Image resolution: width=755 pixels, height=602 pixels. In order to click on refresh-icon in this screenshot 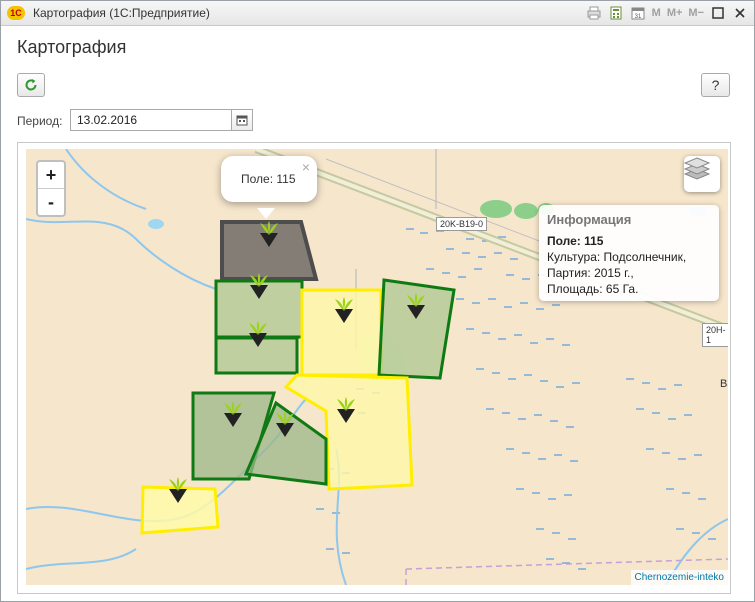, I will do `click(31, 85)`.